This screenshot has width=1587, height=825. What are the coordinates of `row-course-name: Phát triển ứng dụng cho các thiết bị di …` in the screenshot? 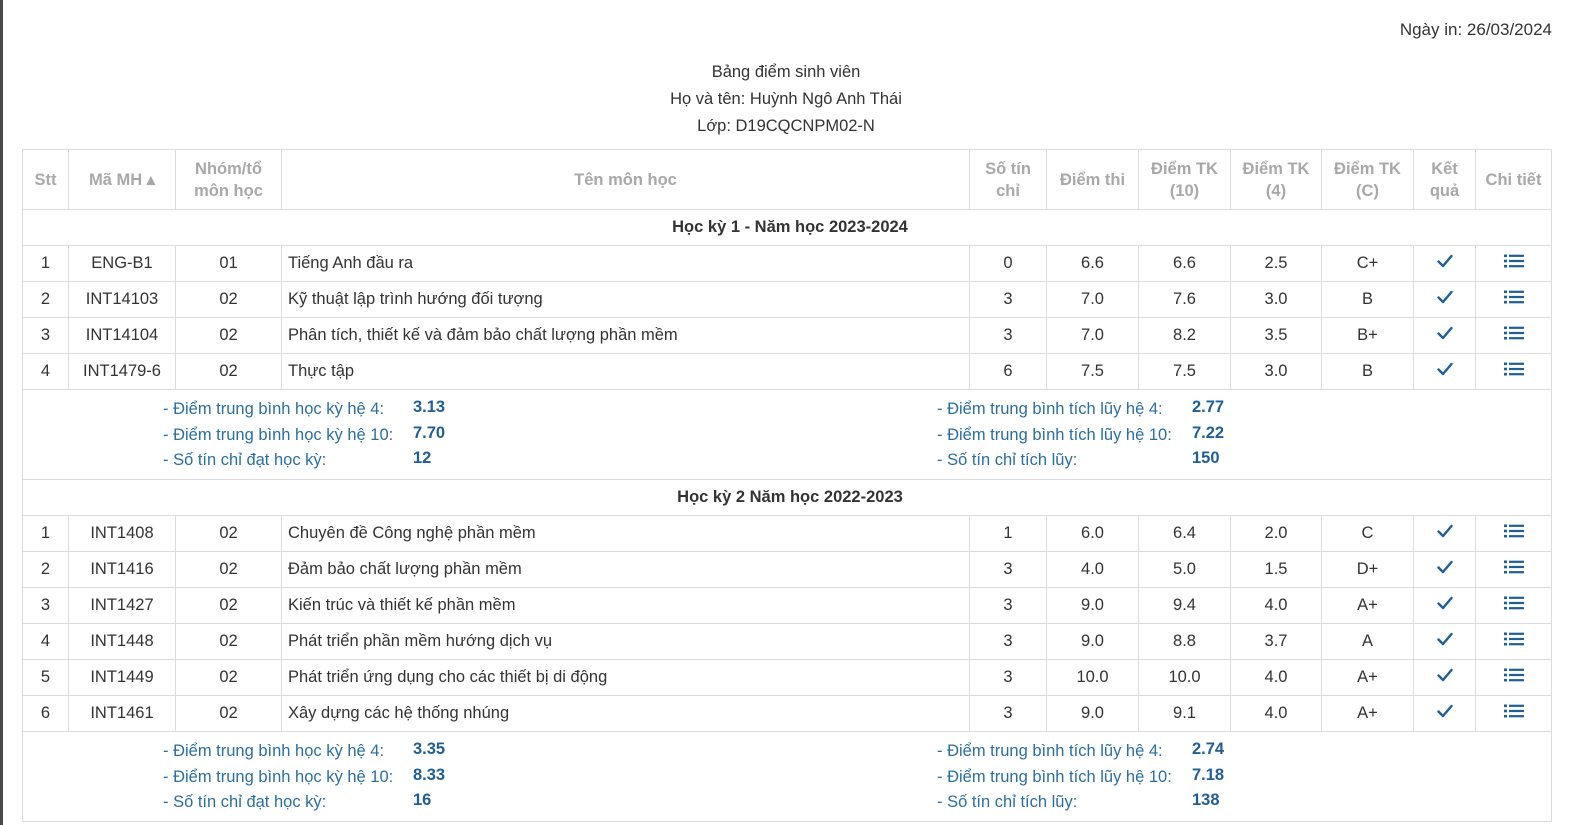 It's located at (625, 677).